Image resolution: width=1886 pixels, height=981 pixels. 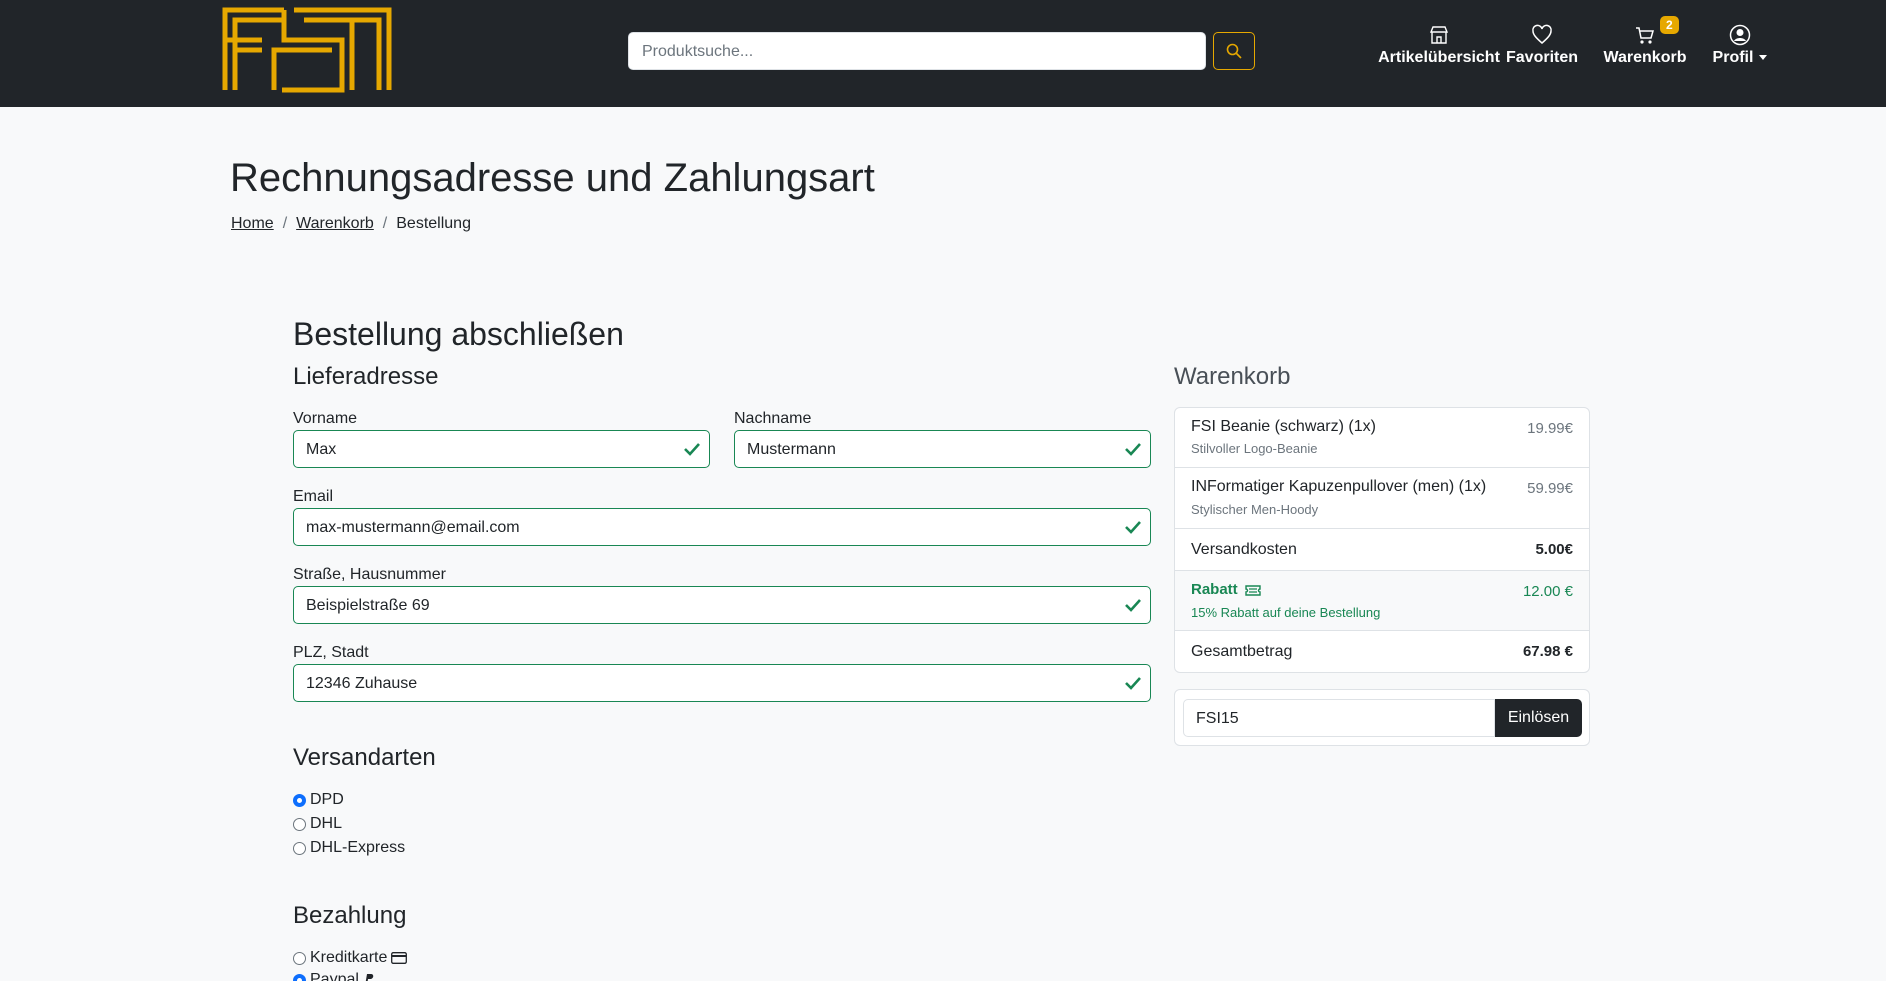 I want to click on cart-count-badge: 2, so click(x=1669, y=25).